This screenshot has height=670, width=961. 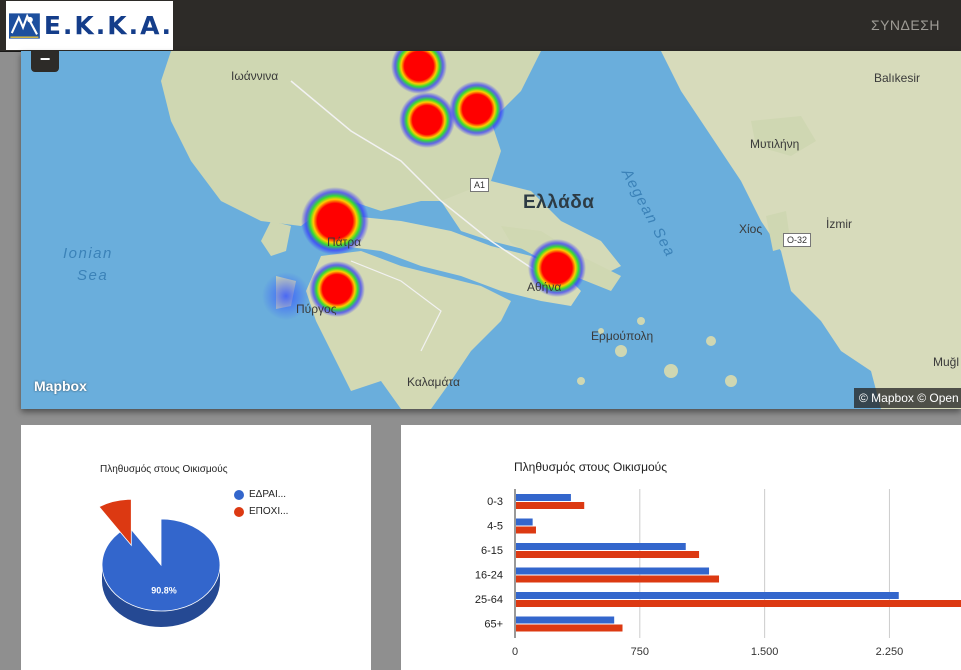 I want to click on place-label-balikesir: Balıkesir, so click(x=897, y=78).